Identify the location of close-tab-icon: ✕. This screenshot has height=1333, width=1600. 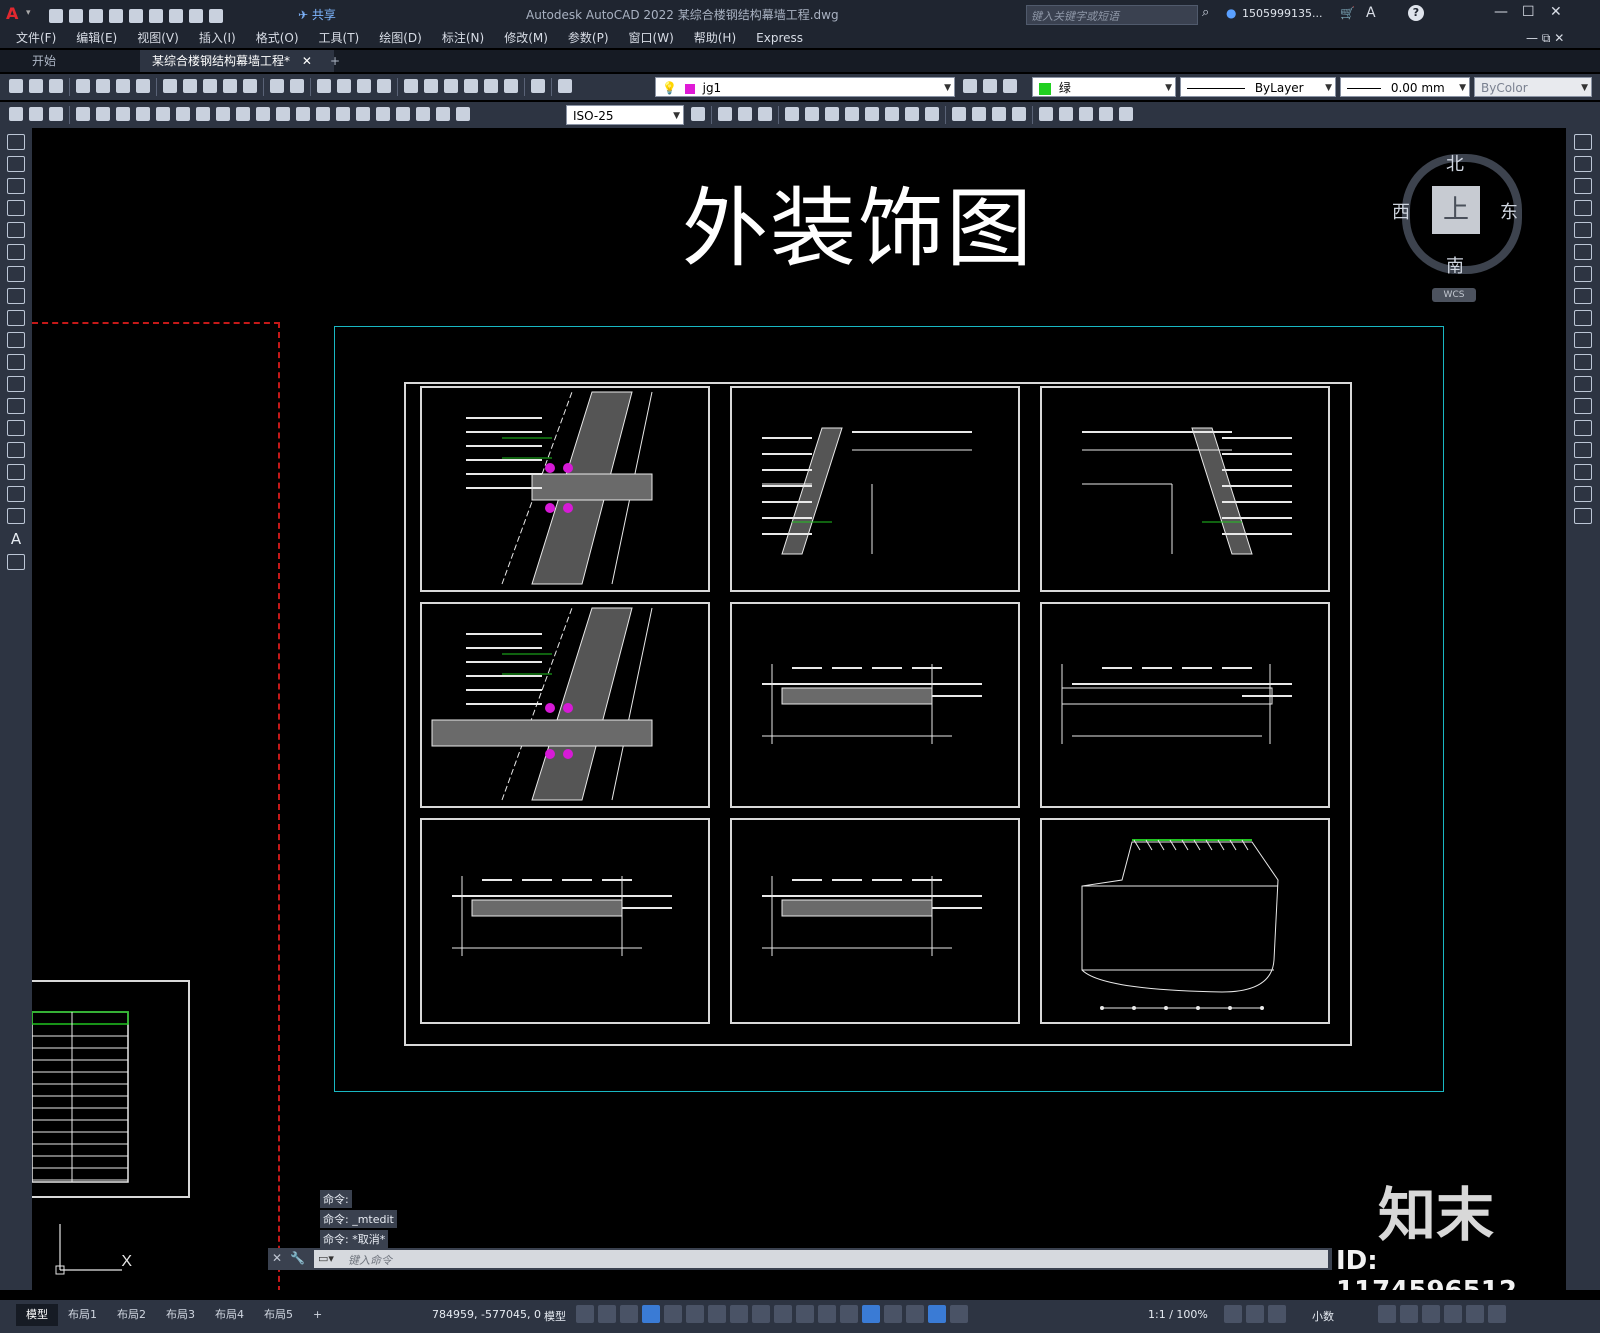
(307, 61).